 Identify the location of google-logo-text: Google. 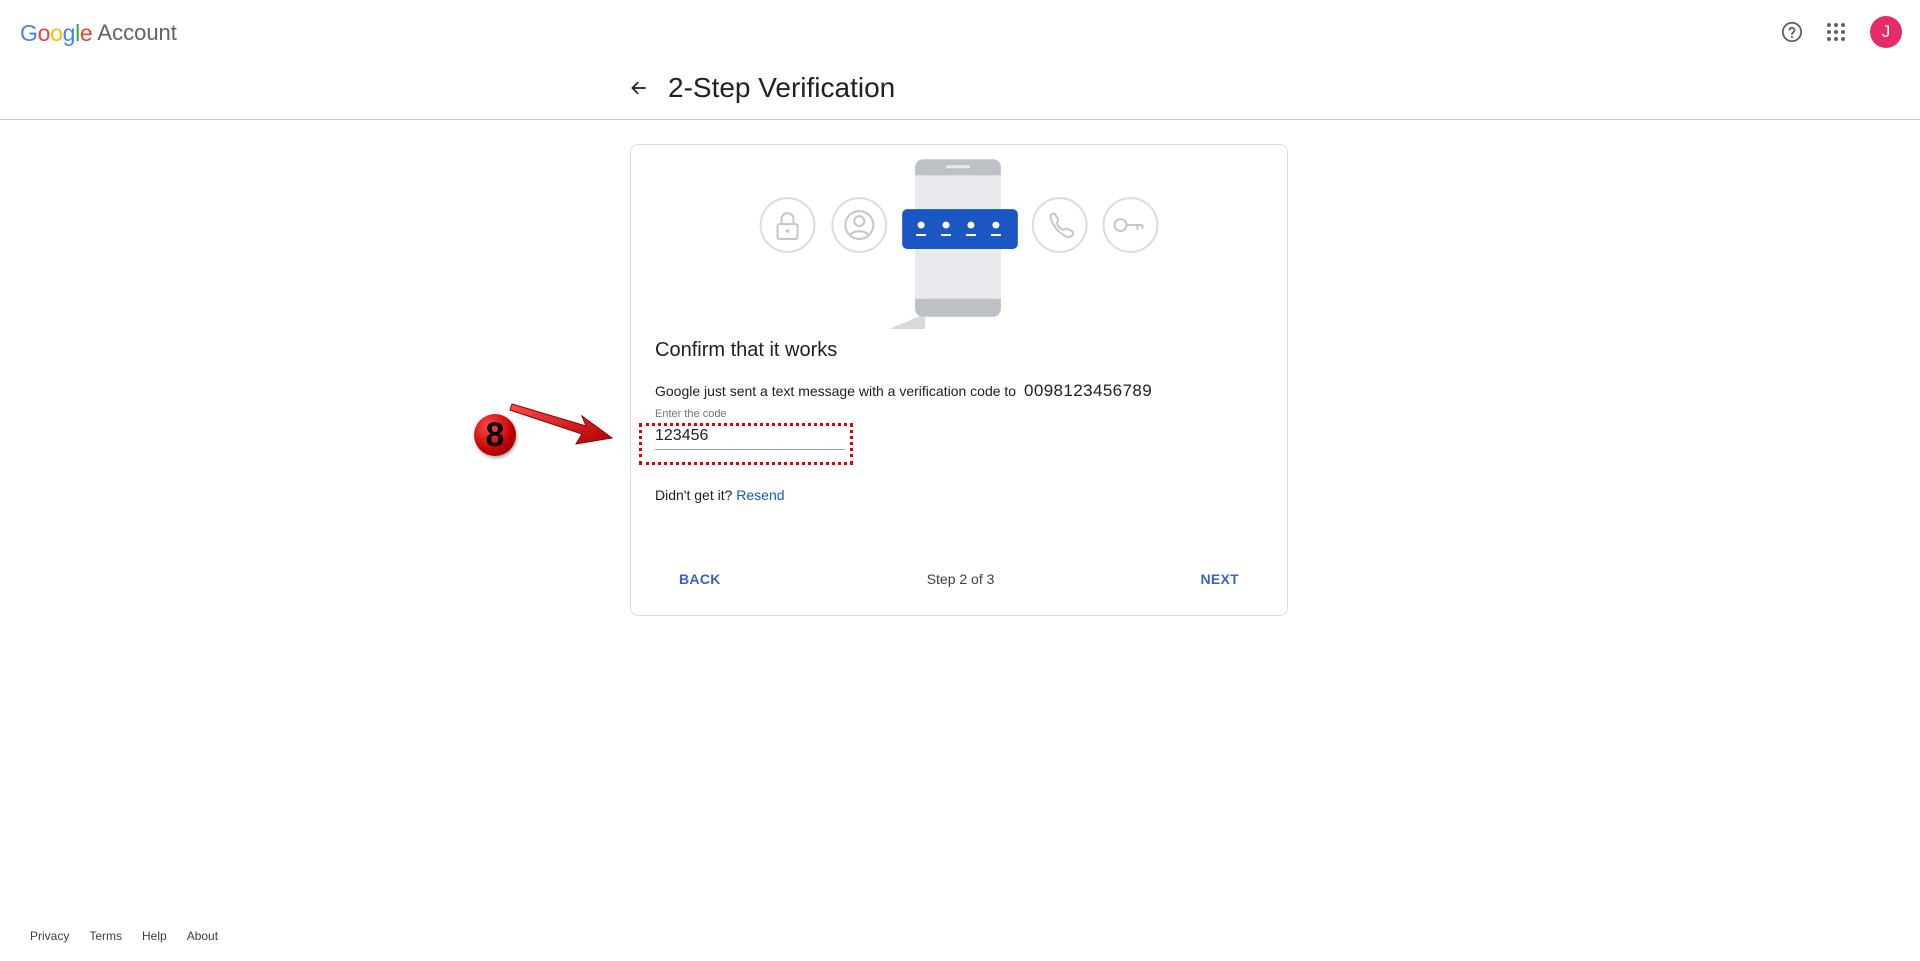
(56, 32).